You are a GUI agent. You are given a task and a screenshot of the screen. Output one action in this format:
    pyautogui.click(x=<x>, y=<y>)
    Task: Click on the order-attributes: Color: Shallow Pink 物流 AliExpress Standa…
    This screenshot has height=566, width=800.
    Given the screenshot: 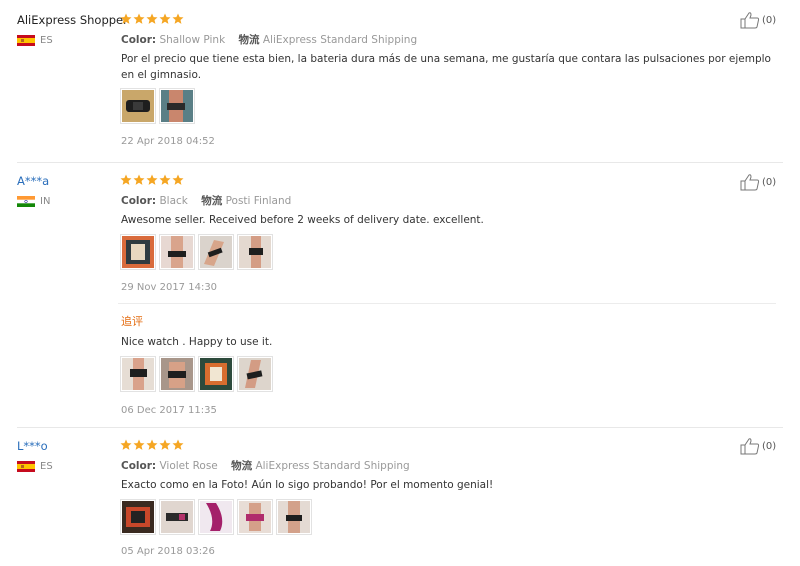 What is the action you would take?
    pyautogui.click(x=269, y=39)
    